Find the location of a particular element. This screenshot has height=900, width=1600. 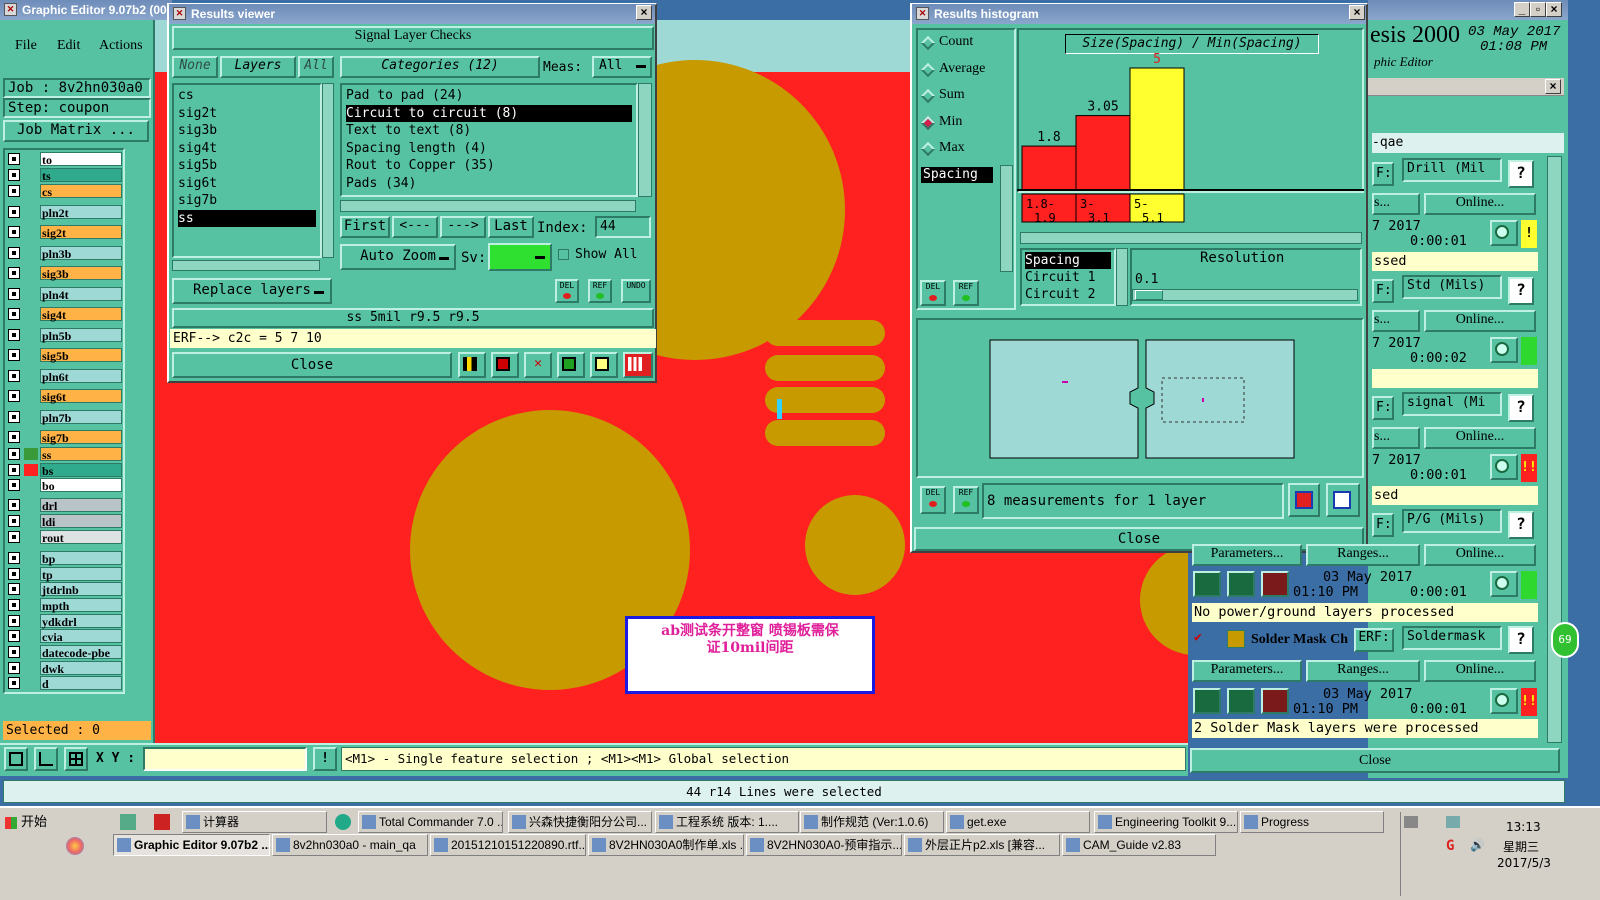

layer-name: sig5b is located at coordinates (81, 355).